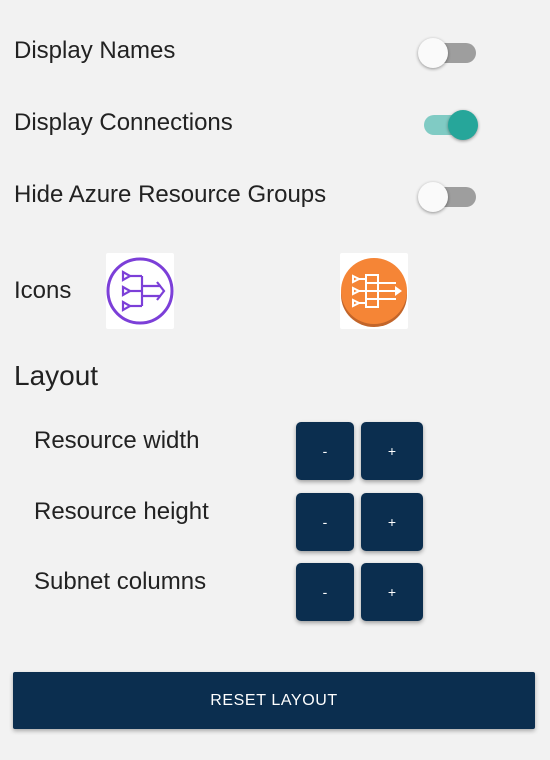  Describe the element at coordinates (449, 52) in the screenshot. I see `display-names-toggle` at that location.